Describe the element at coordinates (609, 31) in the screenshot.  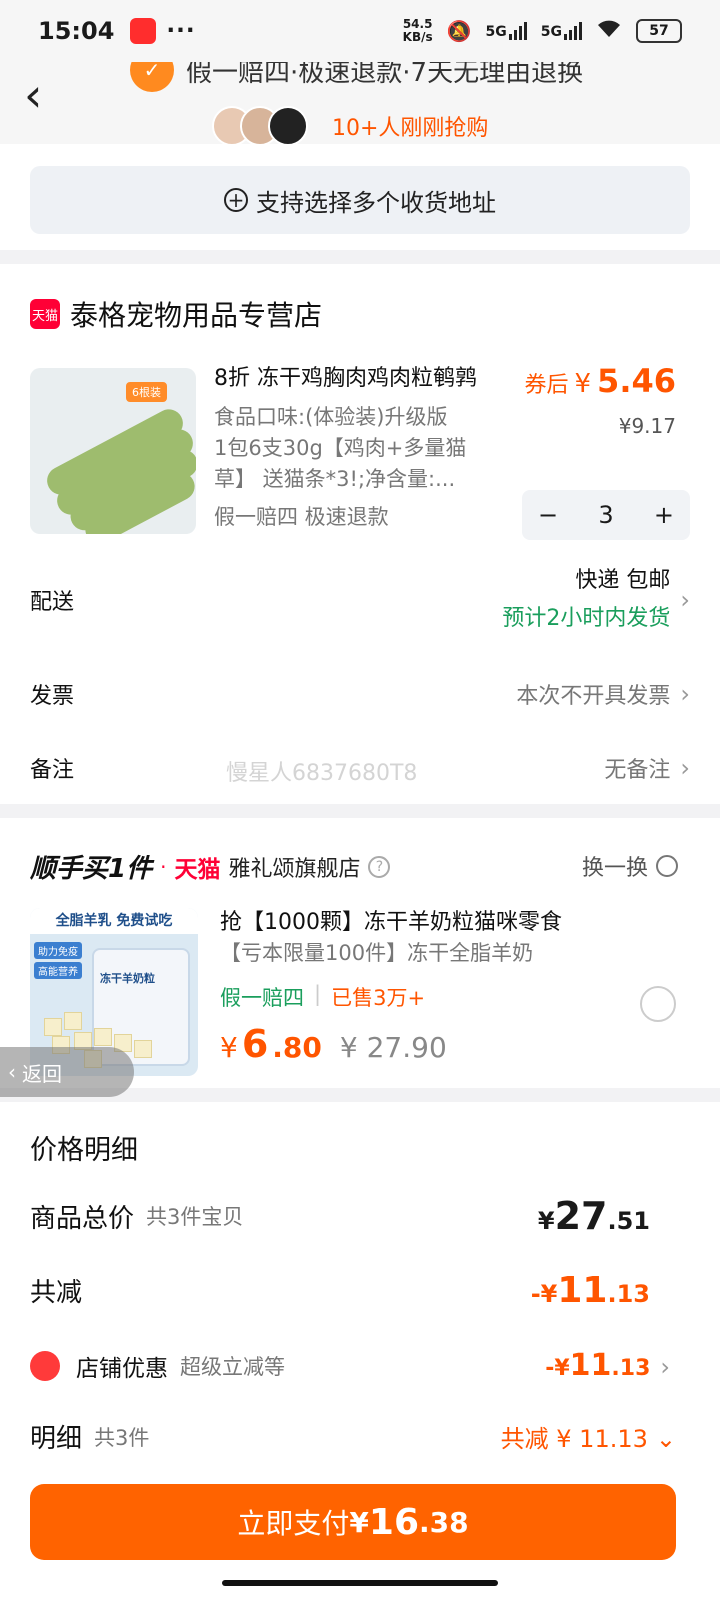
I see `wifi-icon` at that location.